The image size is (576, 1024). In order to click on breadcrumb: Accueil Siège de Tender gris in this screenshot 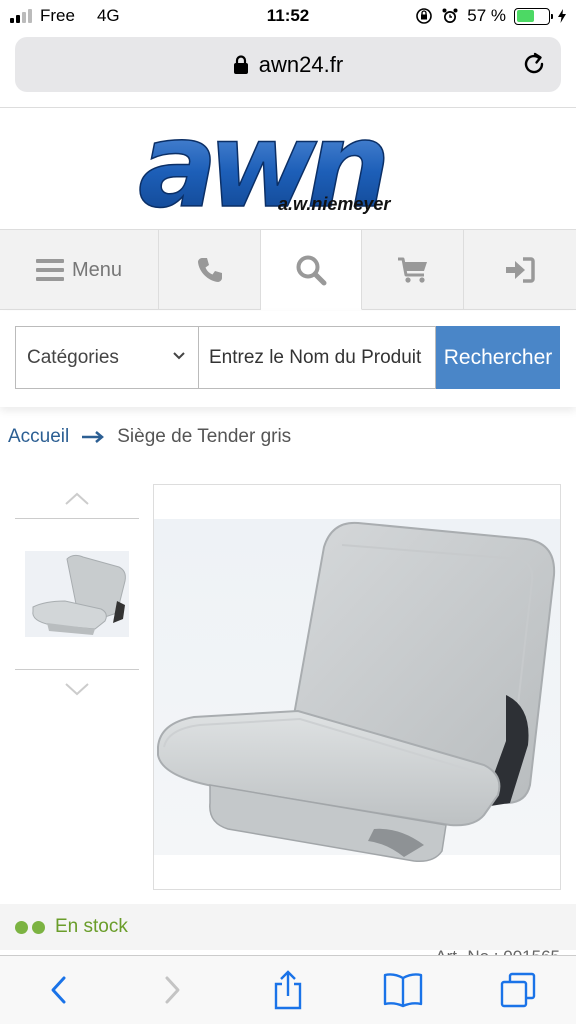, I will do `click(149, 437)`.